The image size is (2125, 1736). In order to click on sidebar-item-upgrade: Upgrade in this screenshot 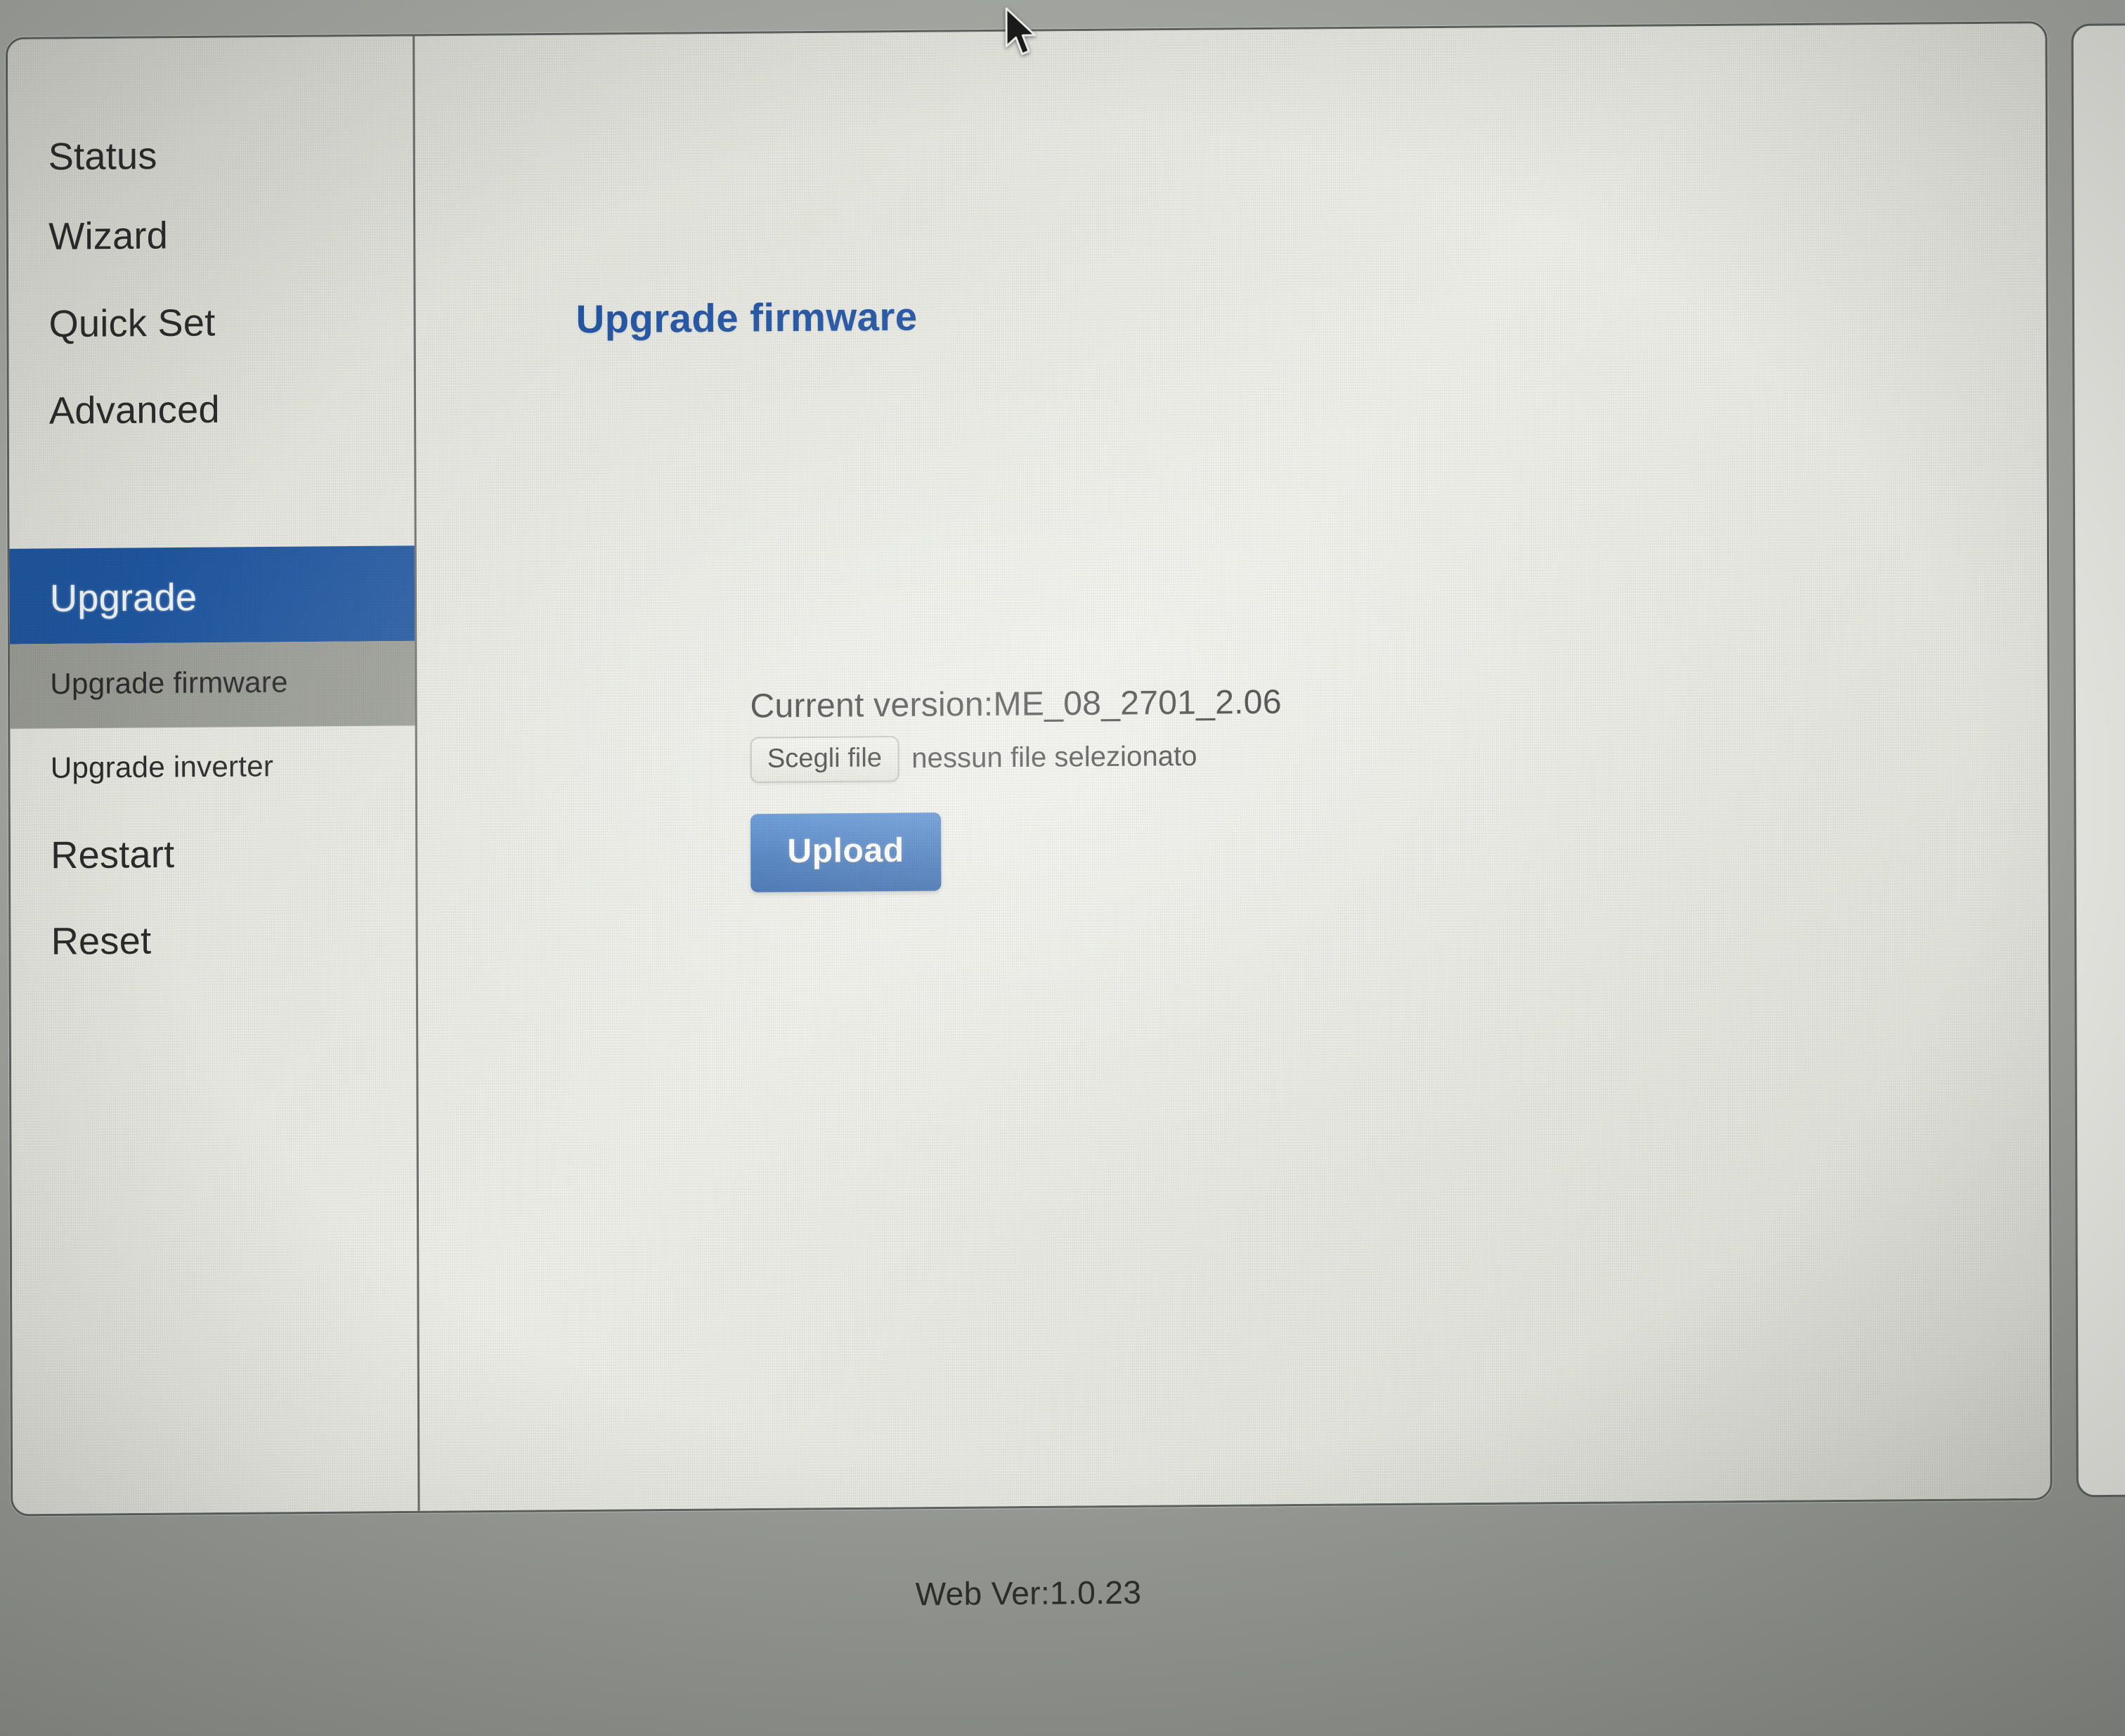, I will do `click(212, 594)`.